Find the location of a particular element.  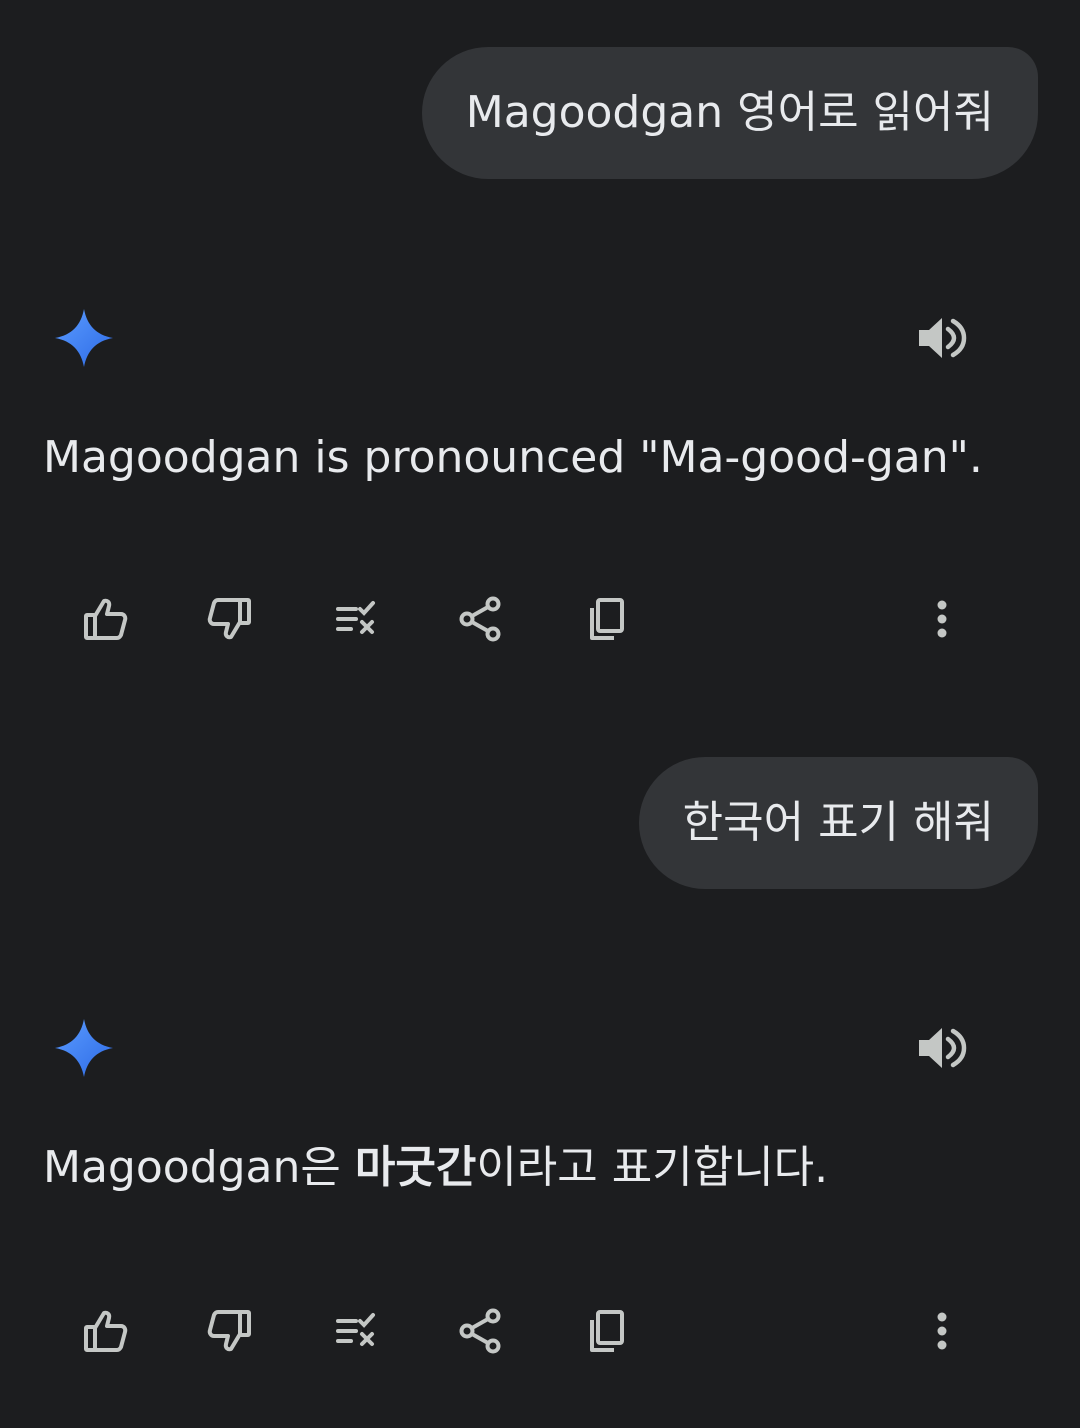

user-message-text: 한국어 표기 해줘 is located at coordinates (838, 822).